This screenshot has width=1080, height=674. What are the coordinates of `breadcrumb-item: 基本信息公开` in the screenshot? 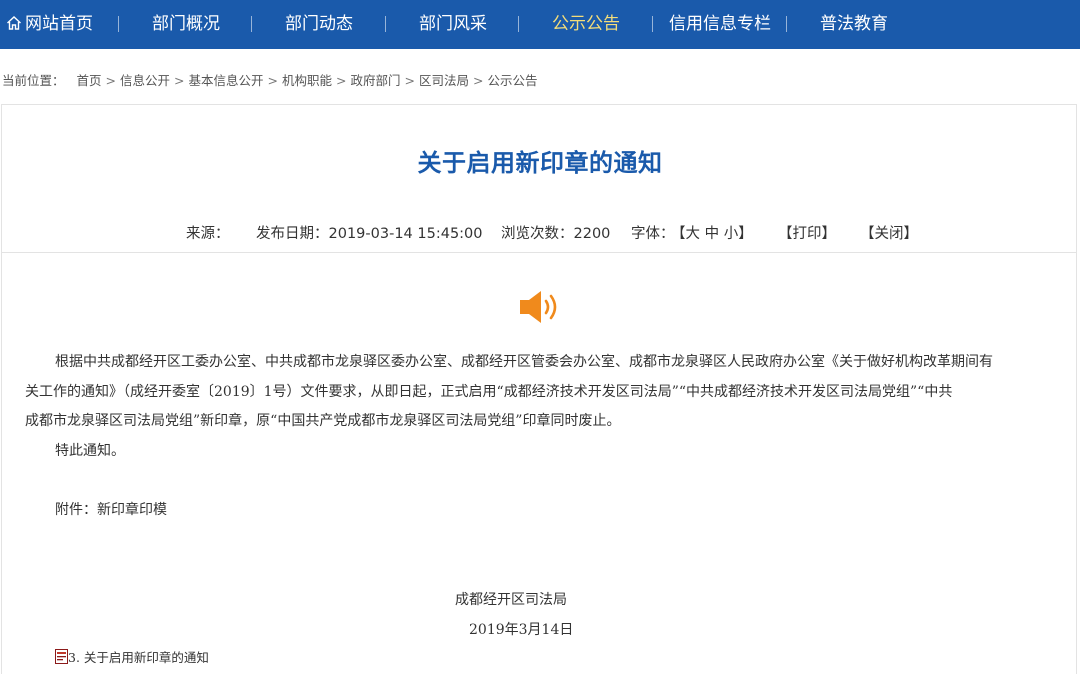 It's located at (226, 80).